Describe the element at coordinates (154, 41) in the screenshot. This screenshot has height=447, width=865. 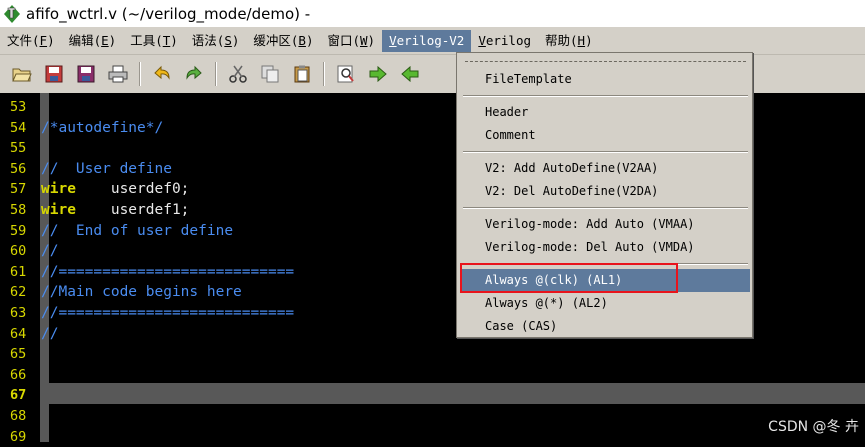
I see `menu-t-2: 工具(T)` at that location.